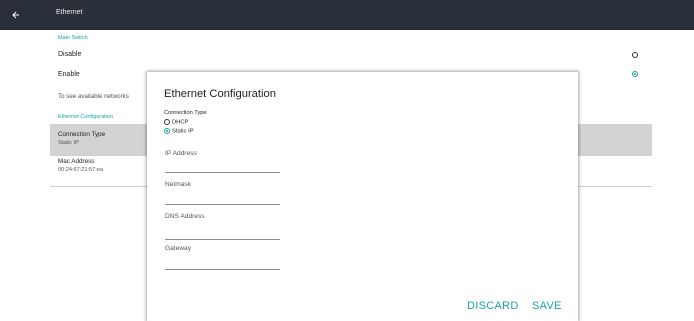 The width and height of the screenshot is (694, 321). Describe the element at coordinates (547, 306) in the screenshot. I see `save-button: SAVE` at that location.